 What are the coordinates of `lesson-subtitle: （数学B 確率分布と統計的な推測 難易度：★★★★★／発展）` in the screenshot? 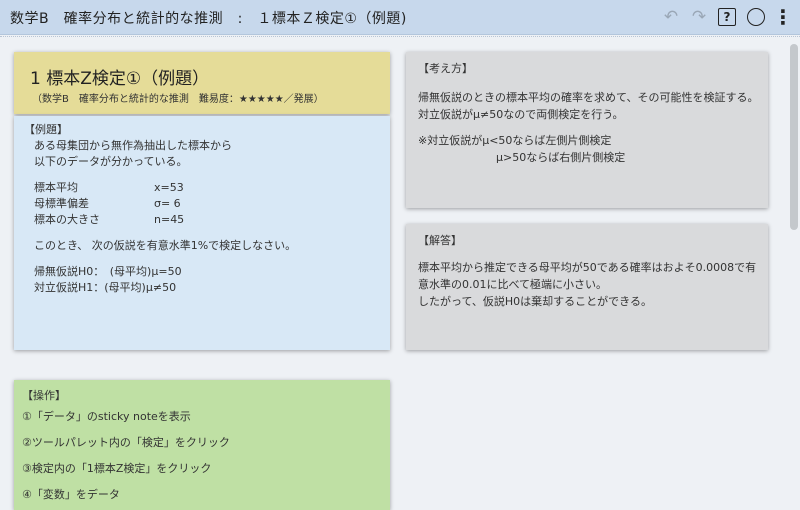 It's located at (178, 99).